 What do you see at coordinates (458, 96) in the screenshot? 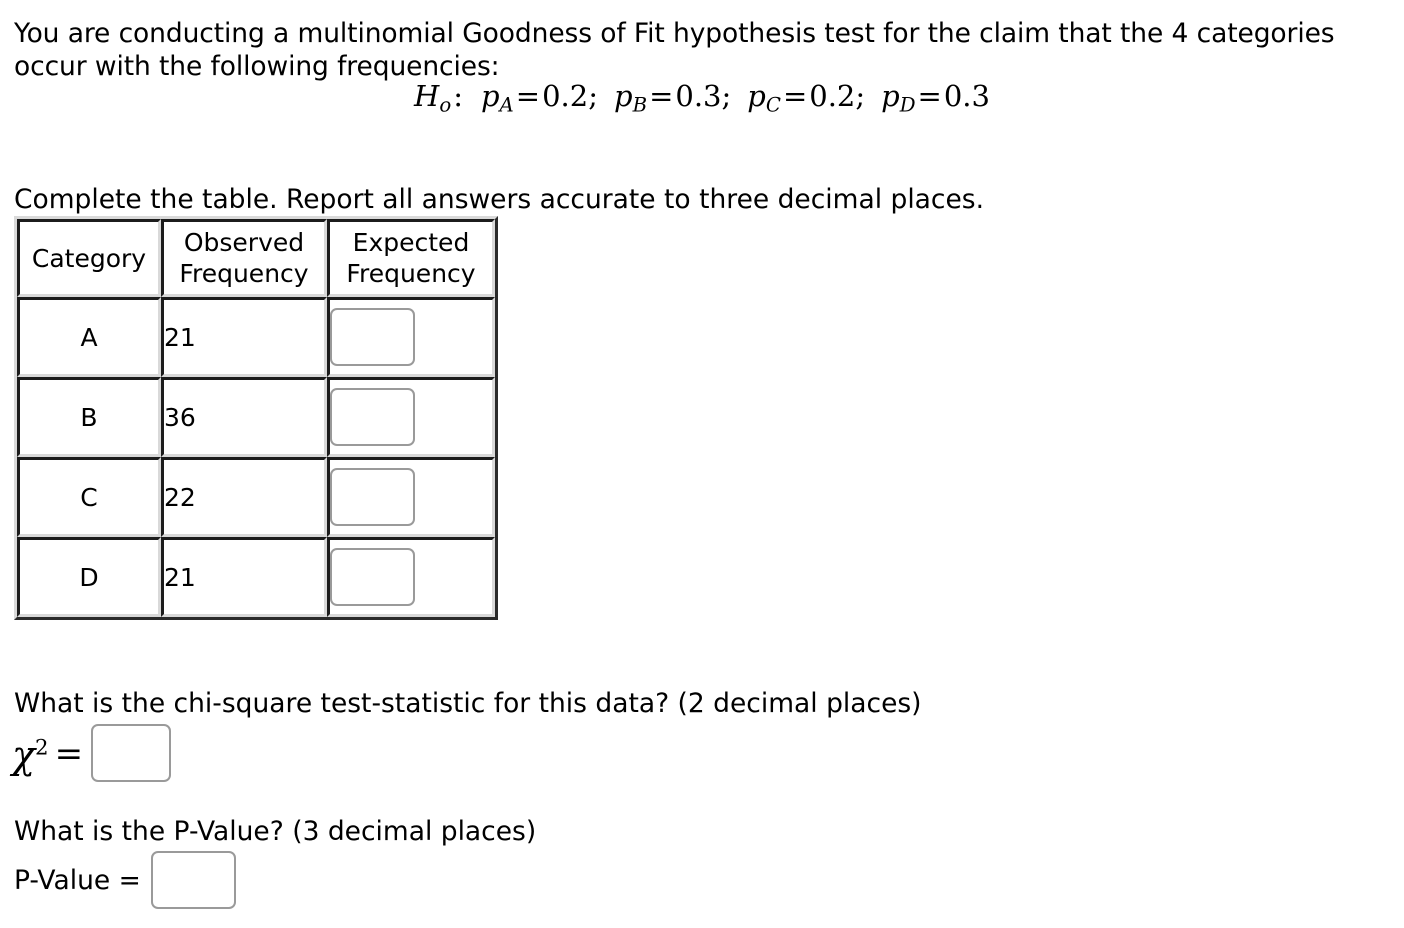
I see `hypothesis-colon: :` at bounding box center [458, 96].